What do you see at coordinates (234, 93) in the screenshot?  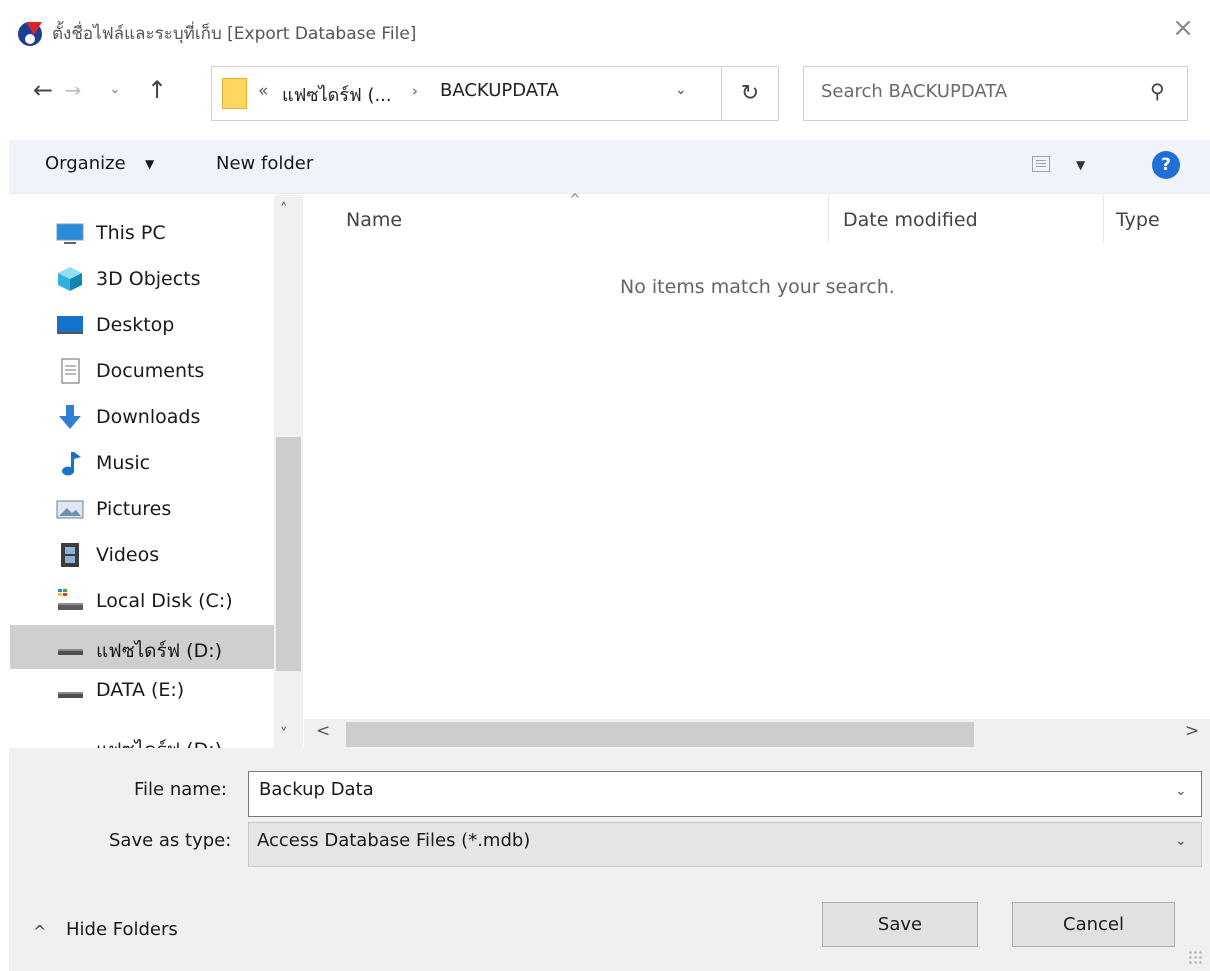 I see `folder-icon` at bounding box center [234, 93].